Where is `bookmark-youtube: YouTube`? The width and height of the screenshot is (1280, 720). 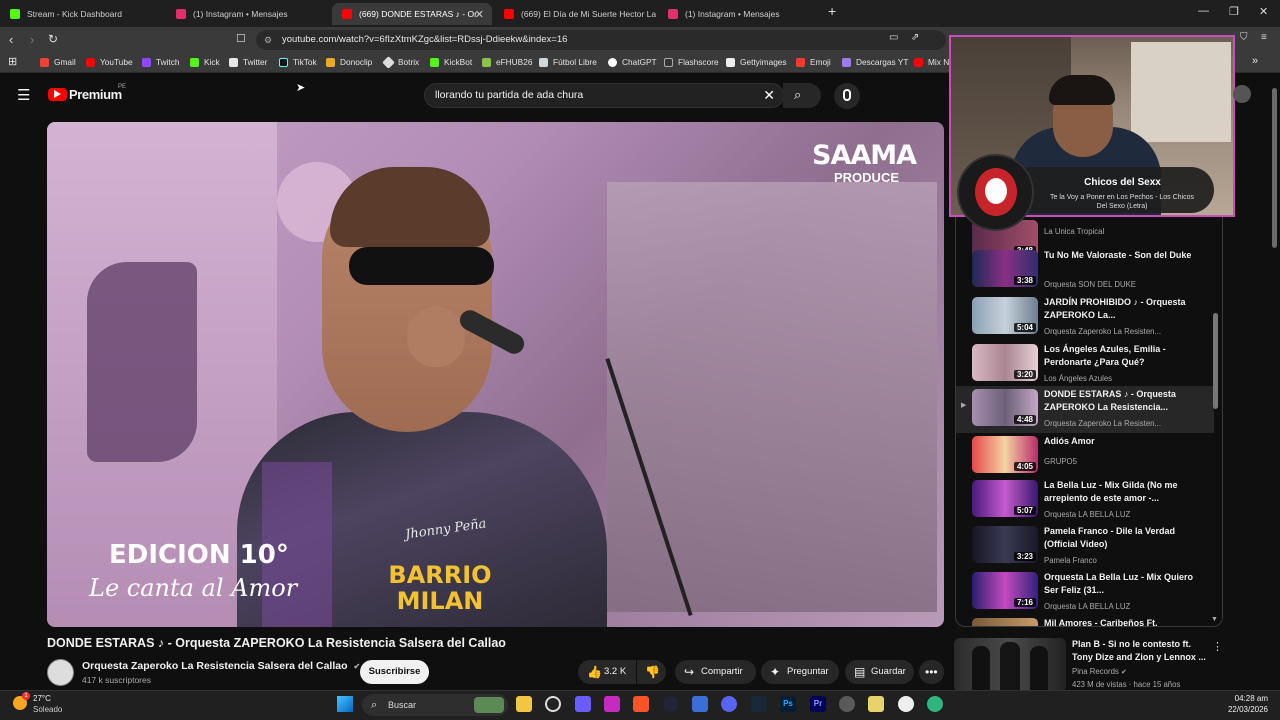
bookmark-youtube: YouTube is located at coordinates (109, 62).